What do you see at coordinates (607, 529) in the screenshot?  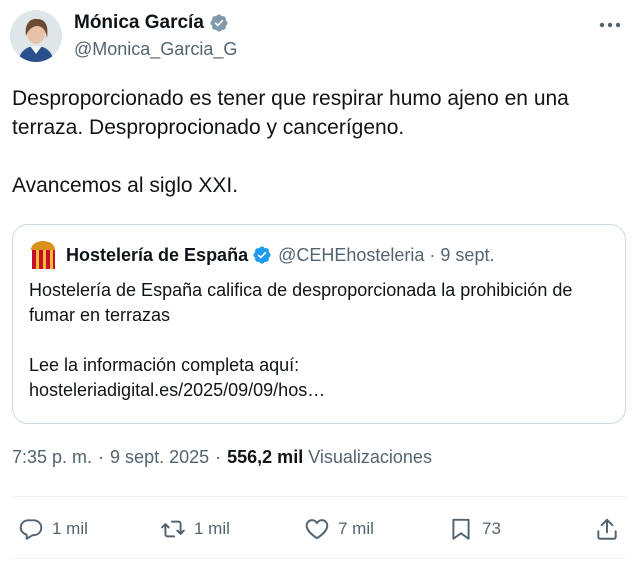 I see `share-icon` at bounding box center [607, 529].